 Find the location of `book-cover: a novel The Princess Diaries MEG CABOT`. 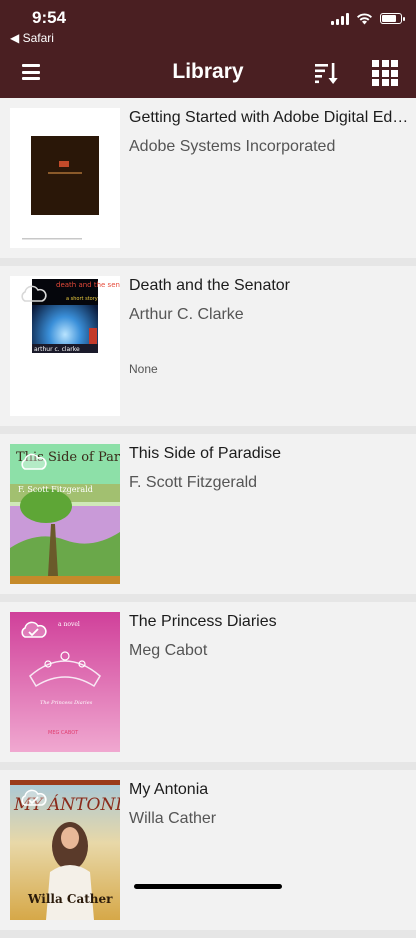

book-cover: a novel The Princess Diaries MEG CABOT is located at coordinates (65, 682).